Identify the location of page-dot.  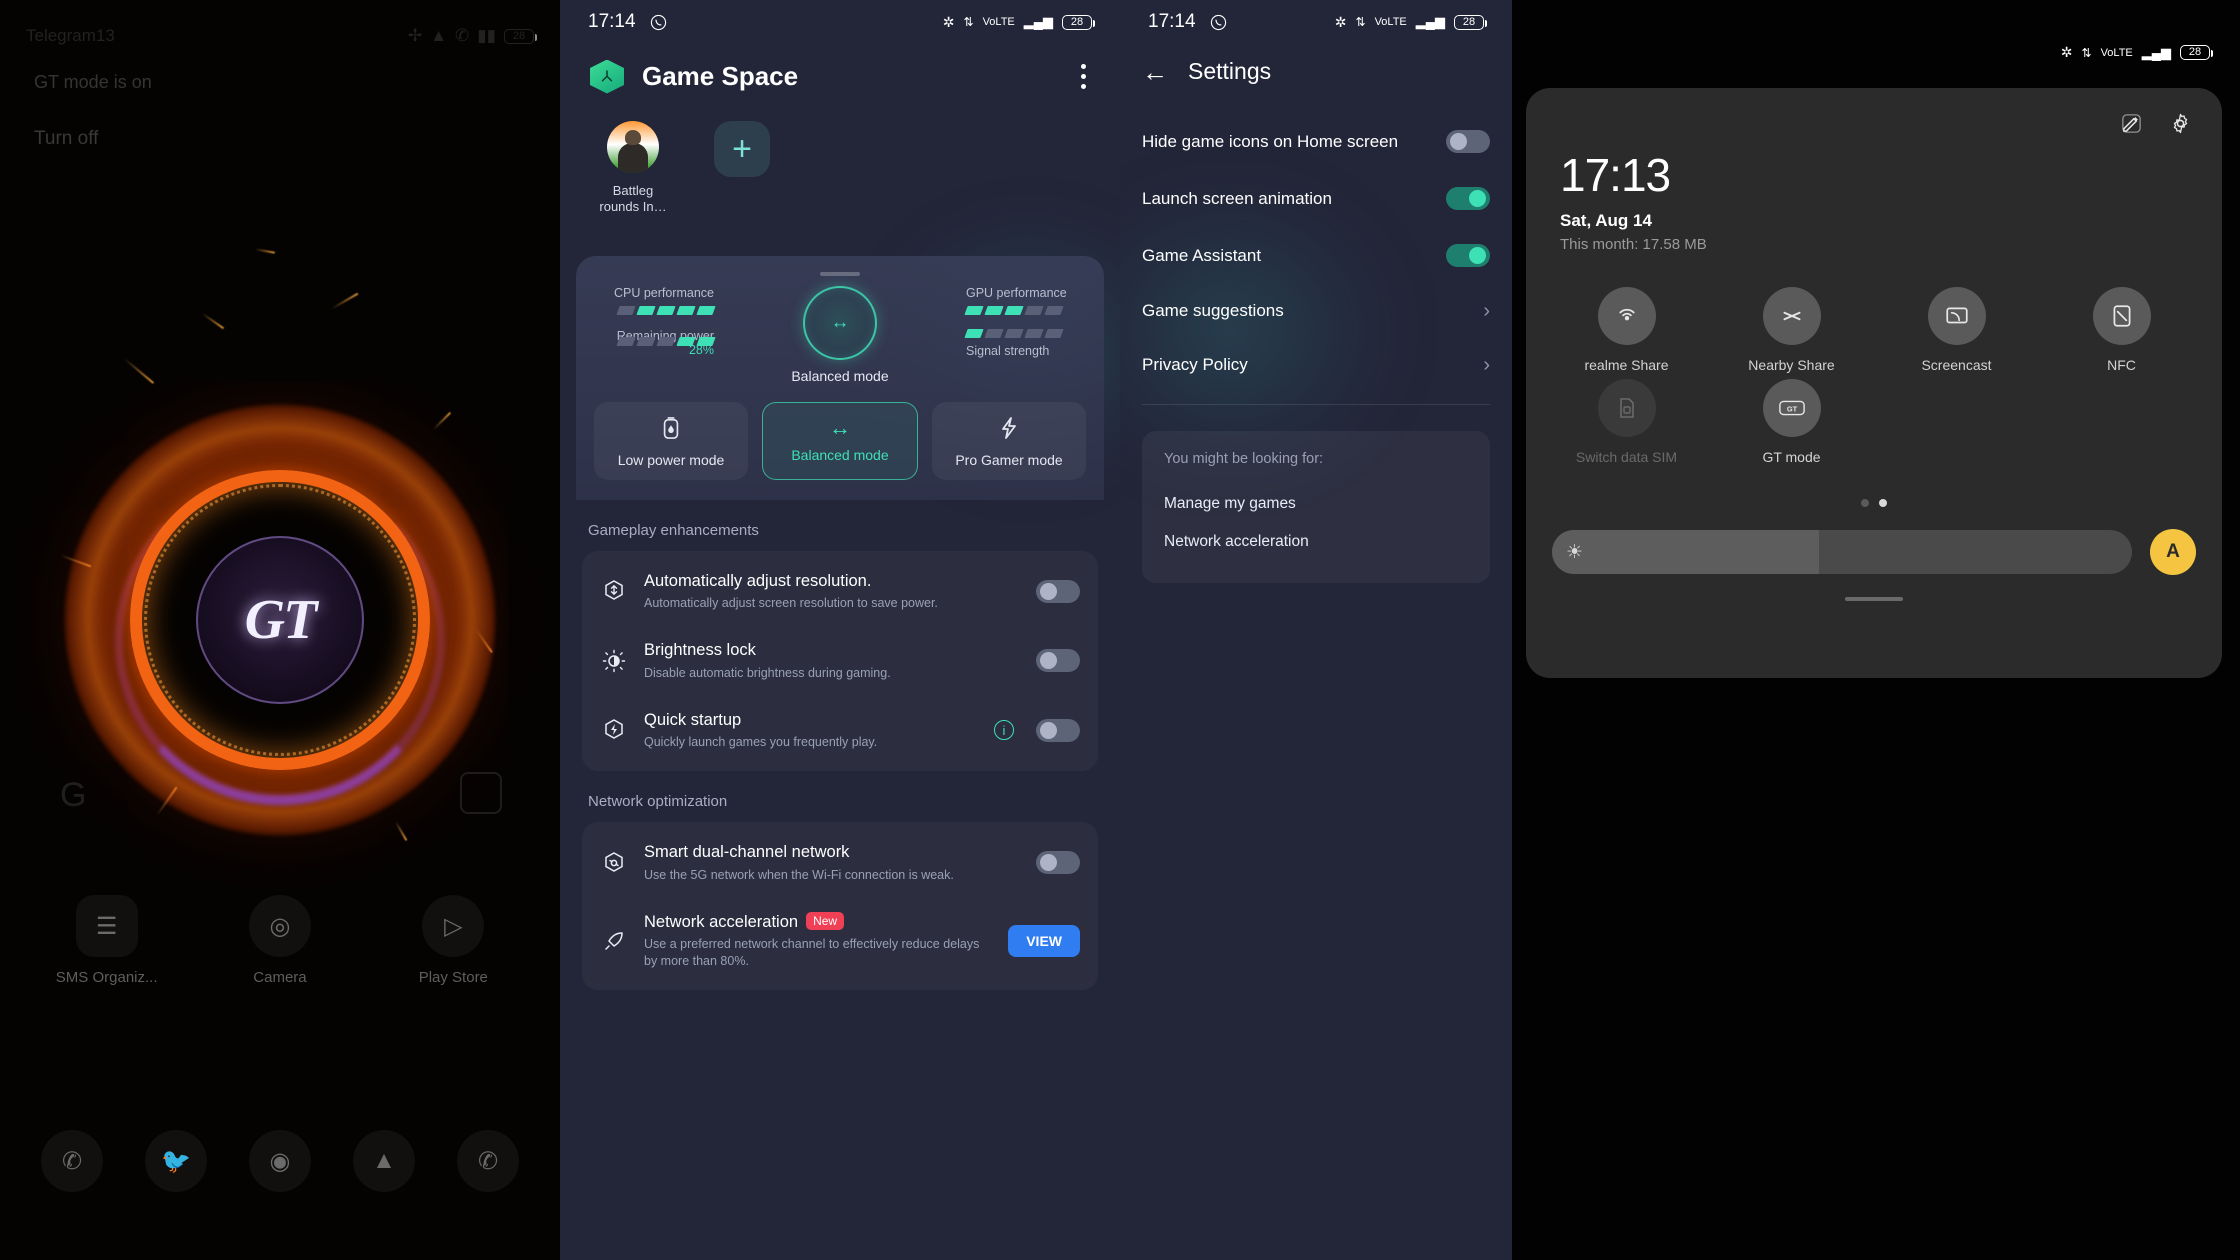
(1865, 503).